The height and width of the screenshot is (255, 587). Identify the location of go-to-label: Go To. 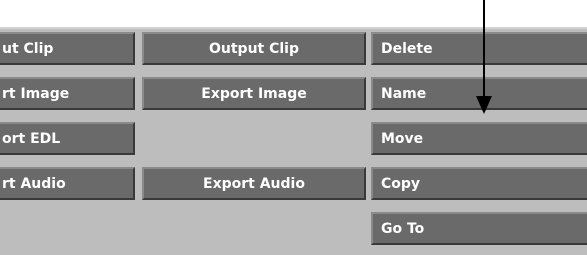
(403, 228).